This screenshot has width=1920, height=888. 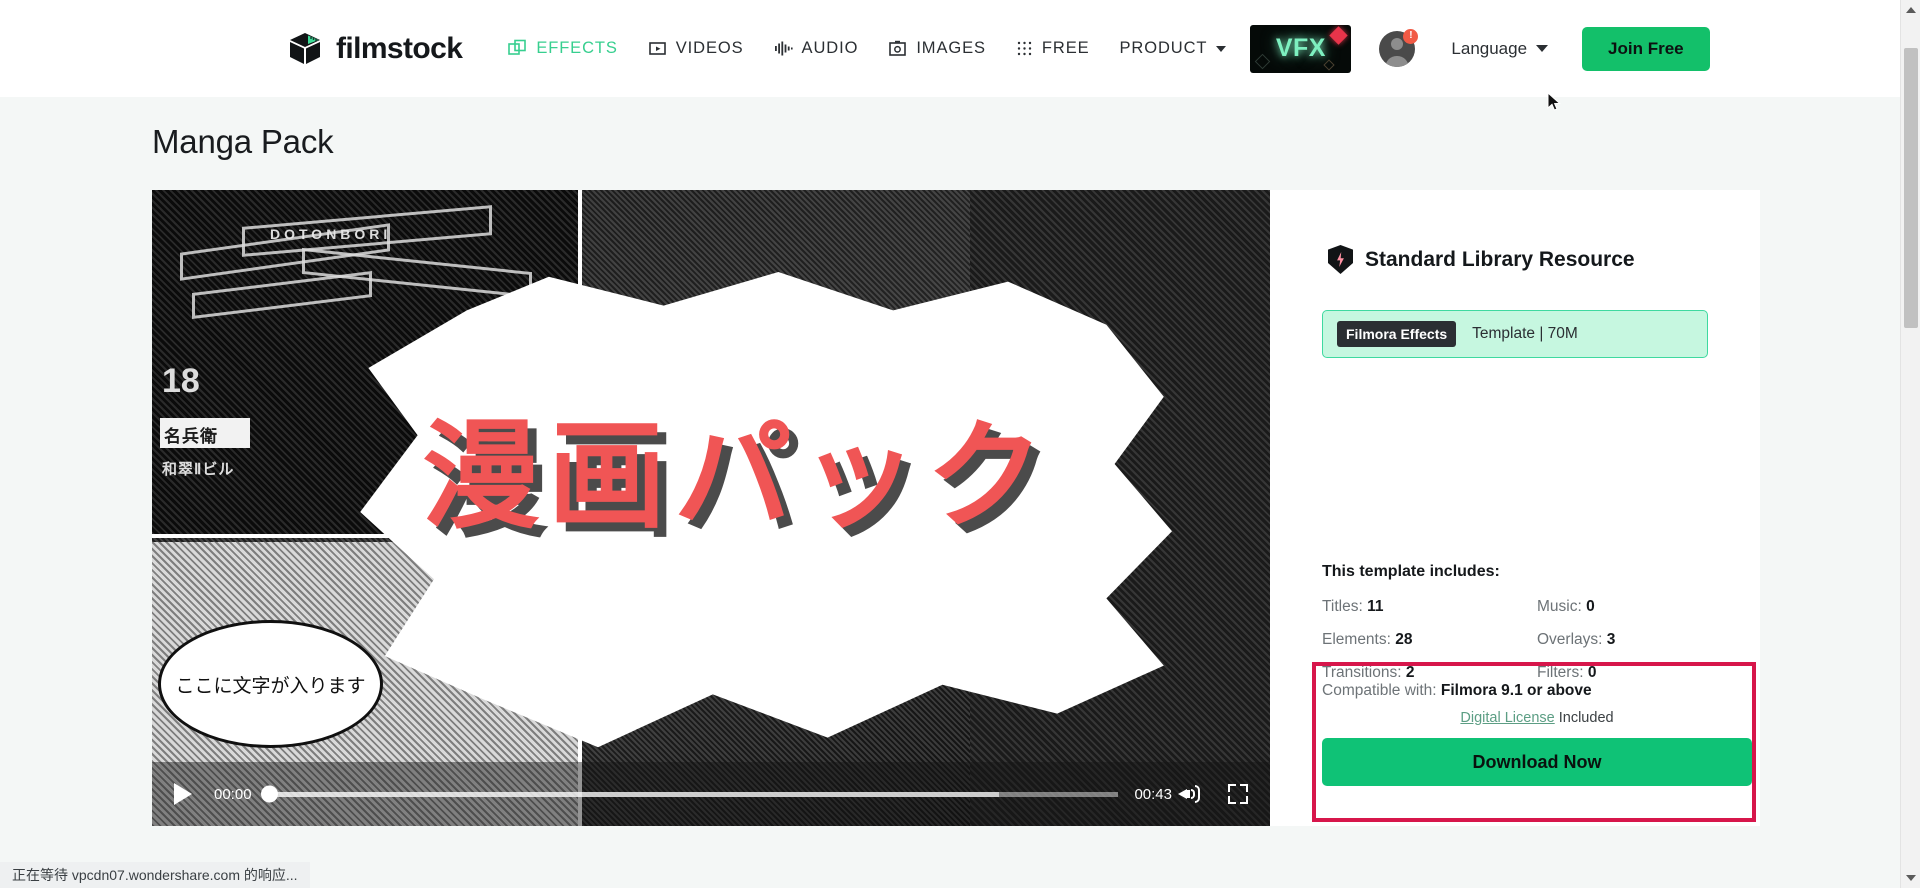 What do you see at coordinates (1356, 639) in the screenshot?
I see `include-label: Elements:` at bounding box center [1356, 639].